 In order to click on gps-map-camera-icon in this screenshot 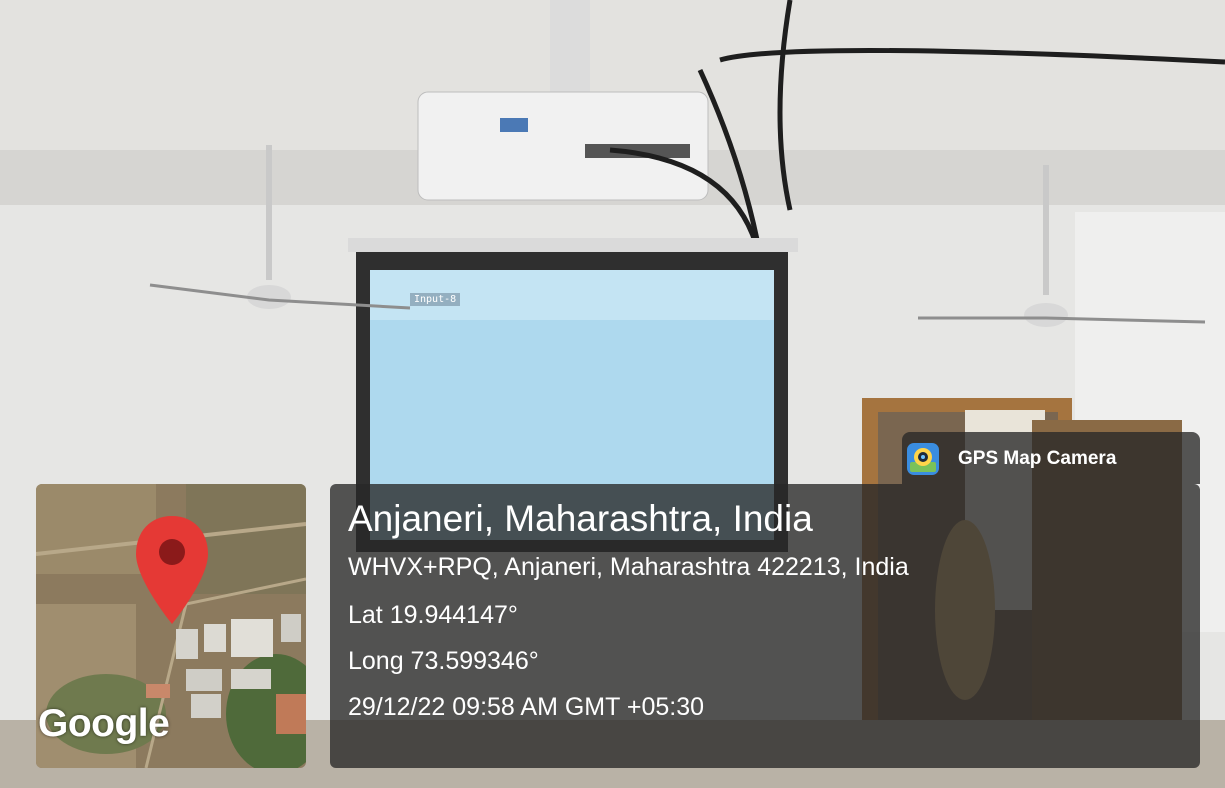, I will do `click(923, 459)`.